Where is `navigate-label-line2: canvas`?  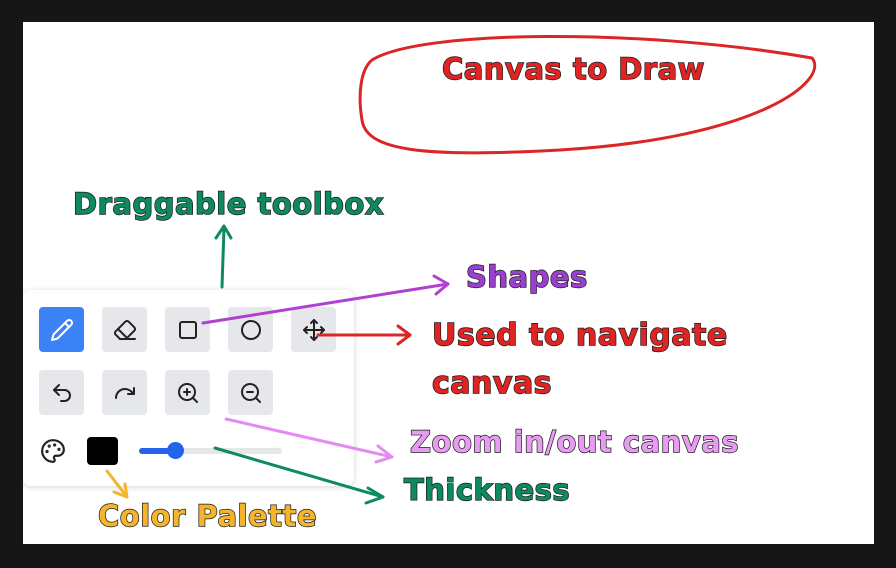
navigate-label-line2: canvas is located at coordinates (492, 383).